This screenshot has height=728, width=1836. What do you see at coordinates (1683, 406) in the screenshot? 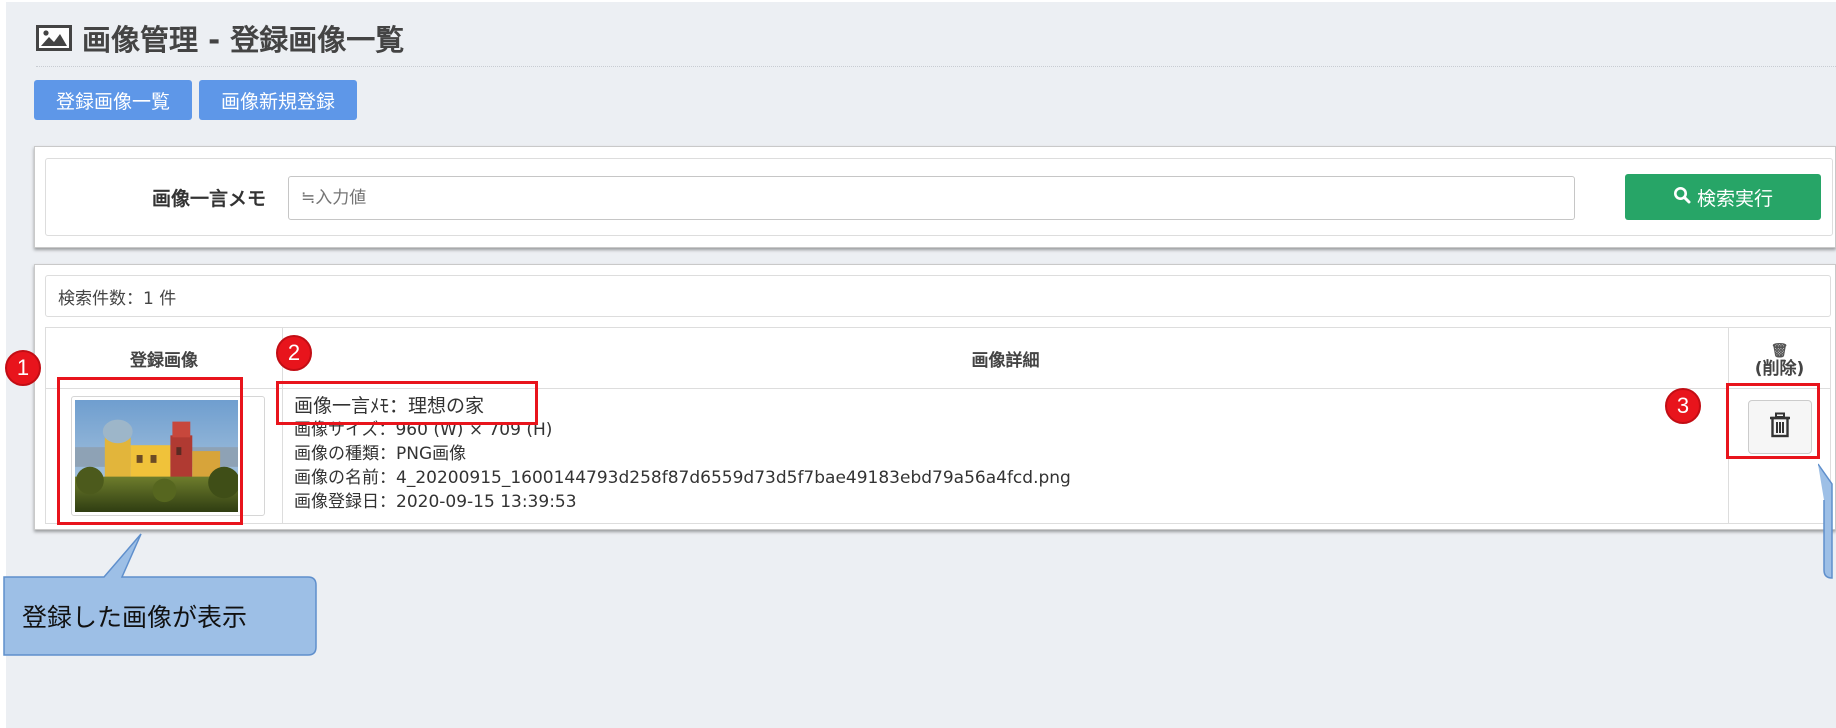
I see `annotation-badge-3: 3` at bounding box center [1683, 406].